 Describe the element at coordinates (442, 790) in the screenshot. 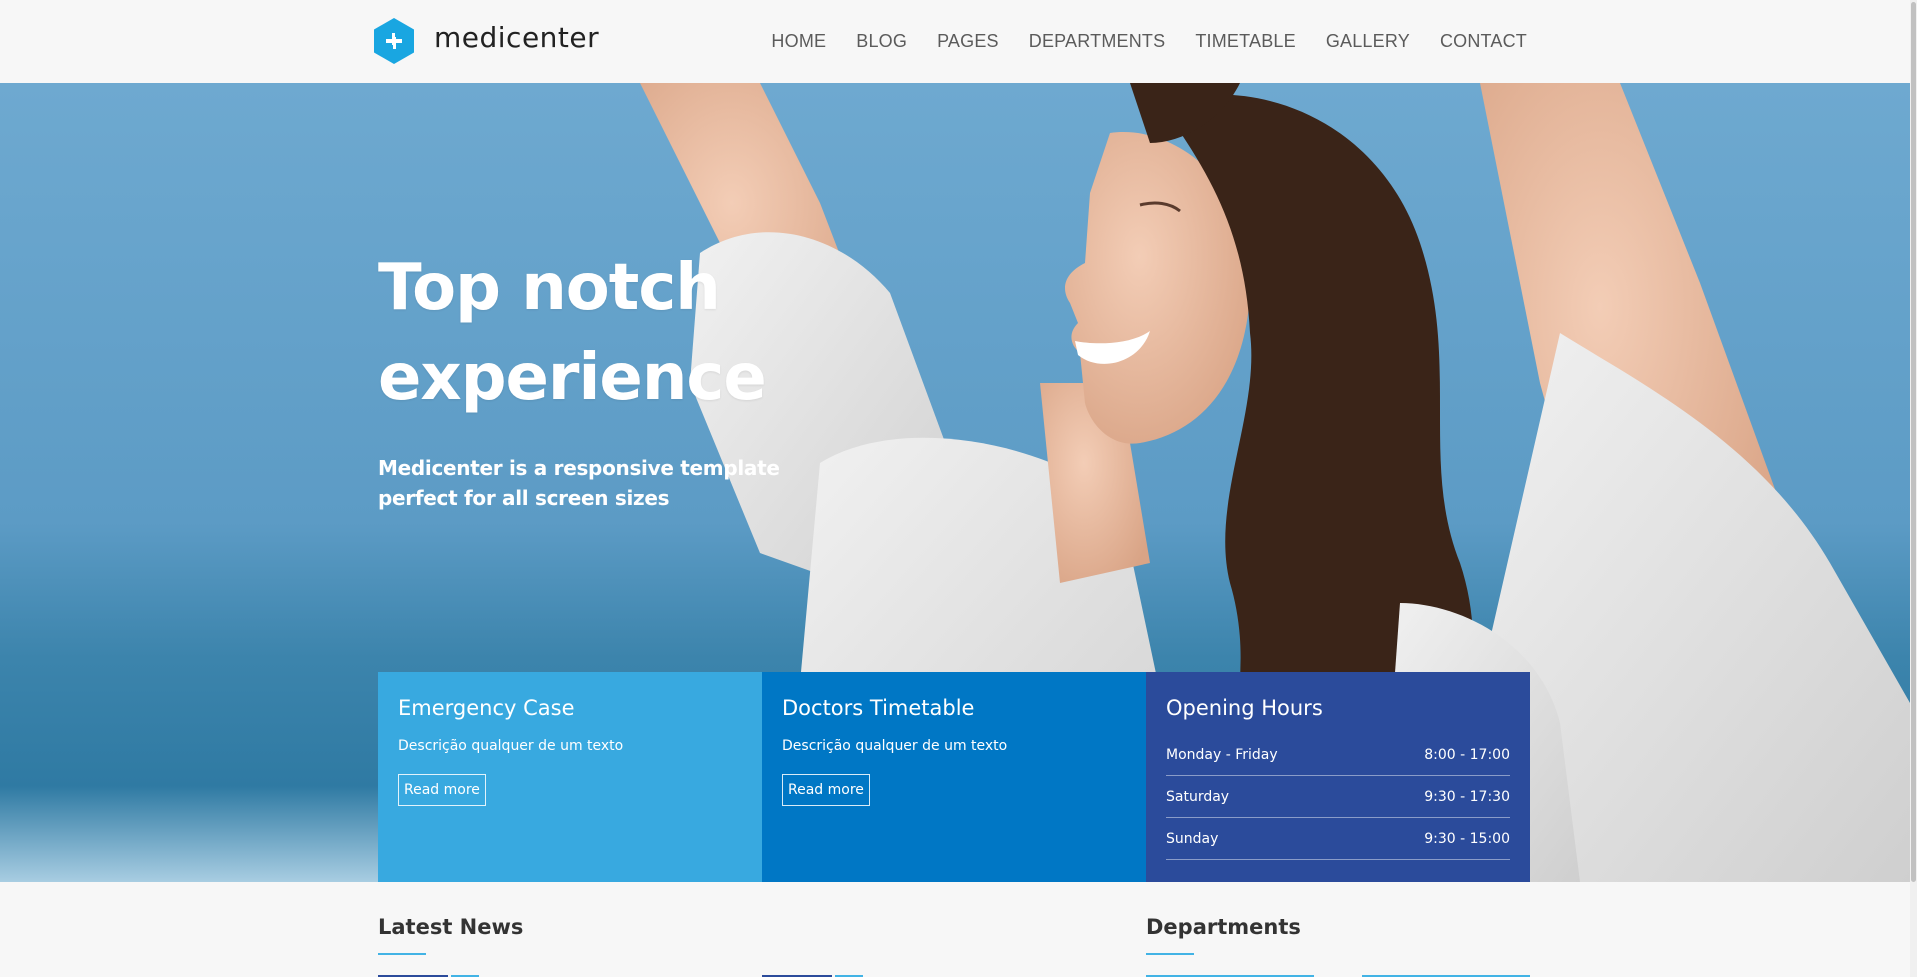

I see `emergency-read-more-button: Read more` at that location.